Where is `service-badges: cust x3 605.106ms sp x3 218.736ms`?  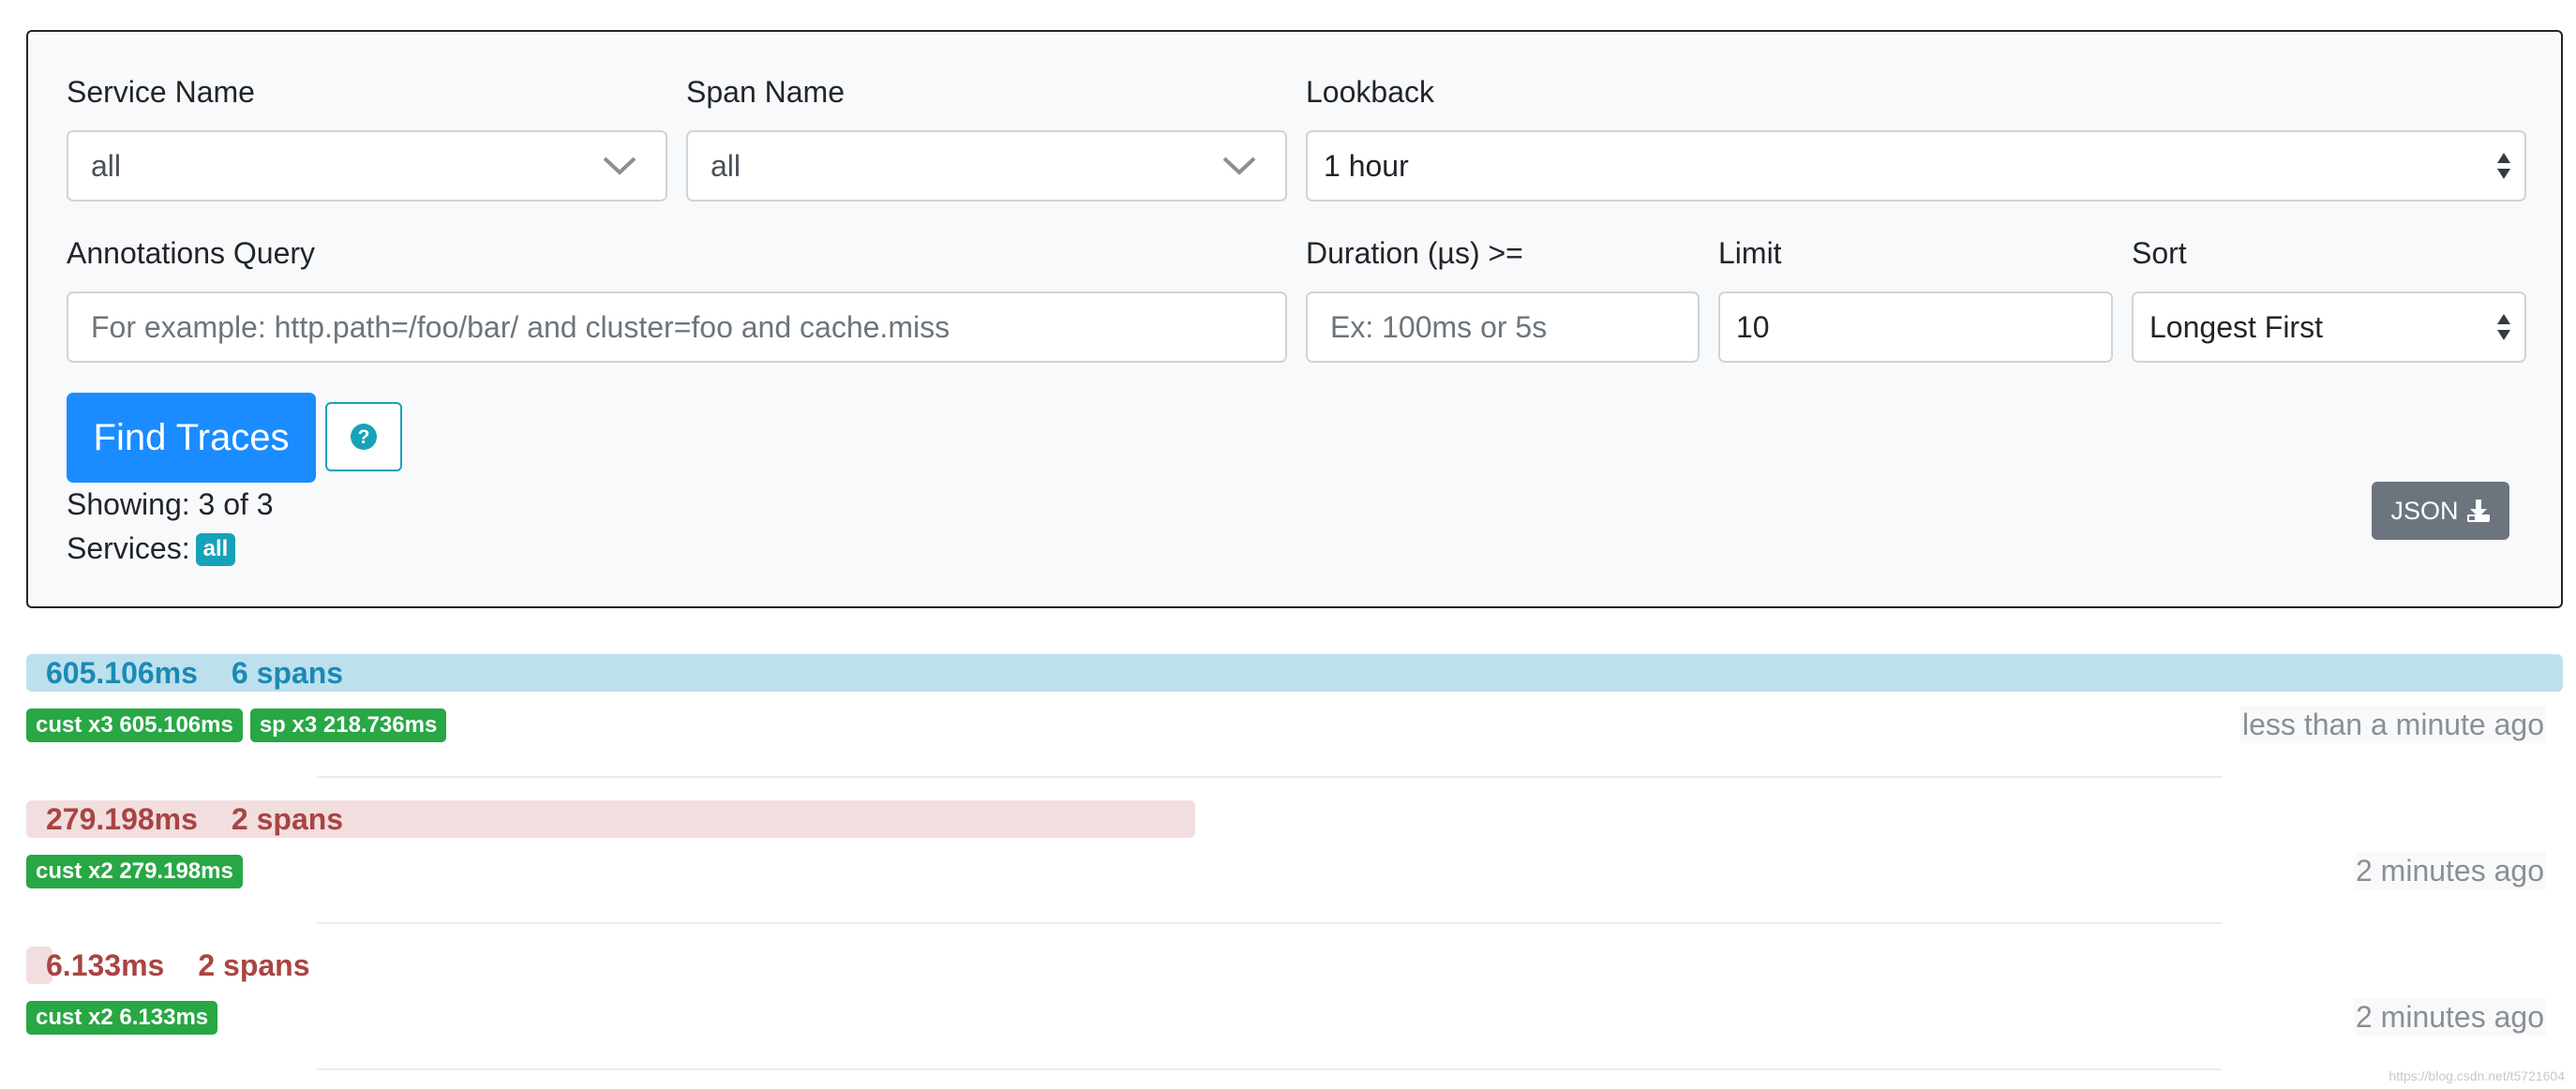 service-badges: cust x3 605.106ms sp x3 218.736ms is located at coordinates (237, 725).